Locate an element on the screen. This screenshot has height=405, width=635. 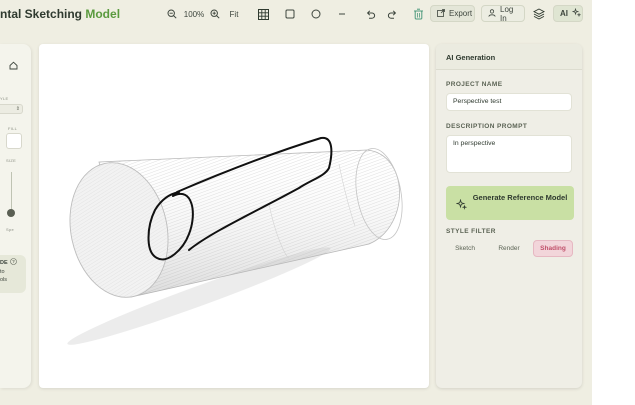
export-label: Export is located at coordinates (461, 13).